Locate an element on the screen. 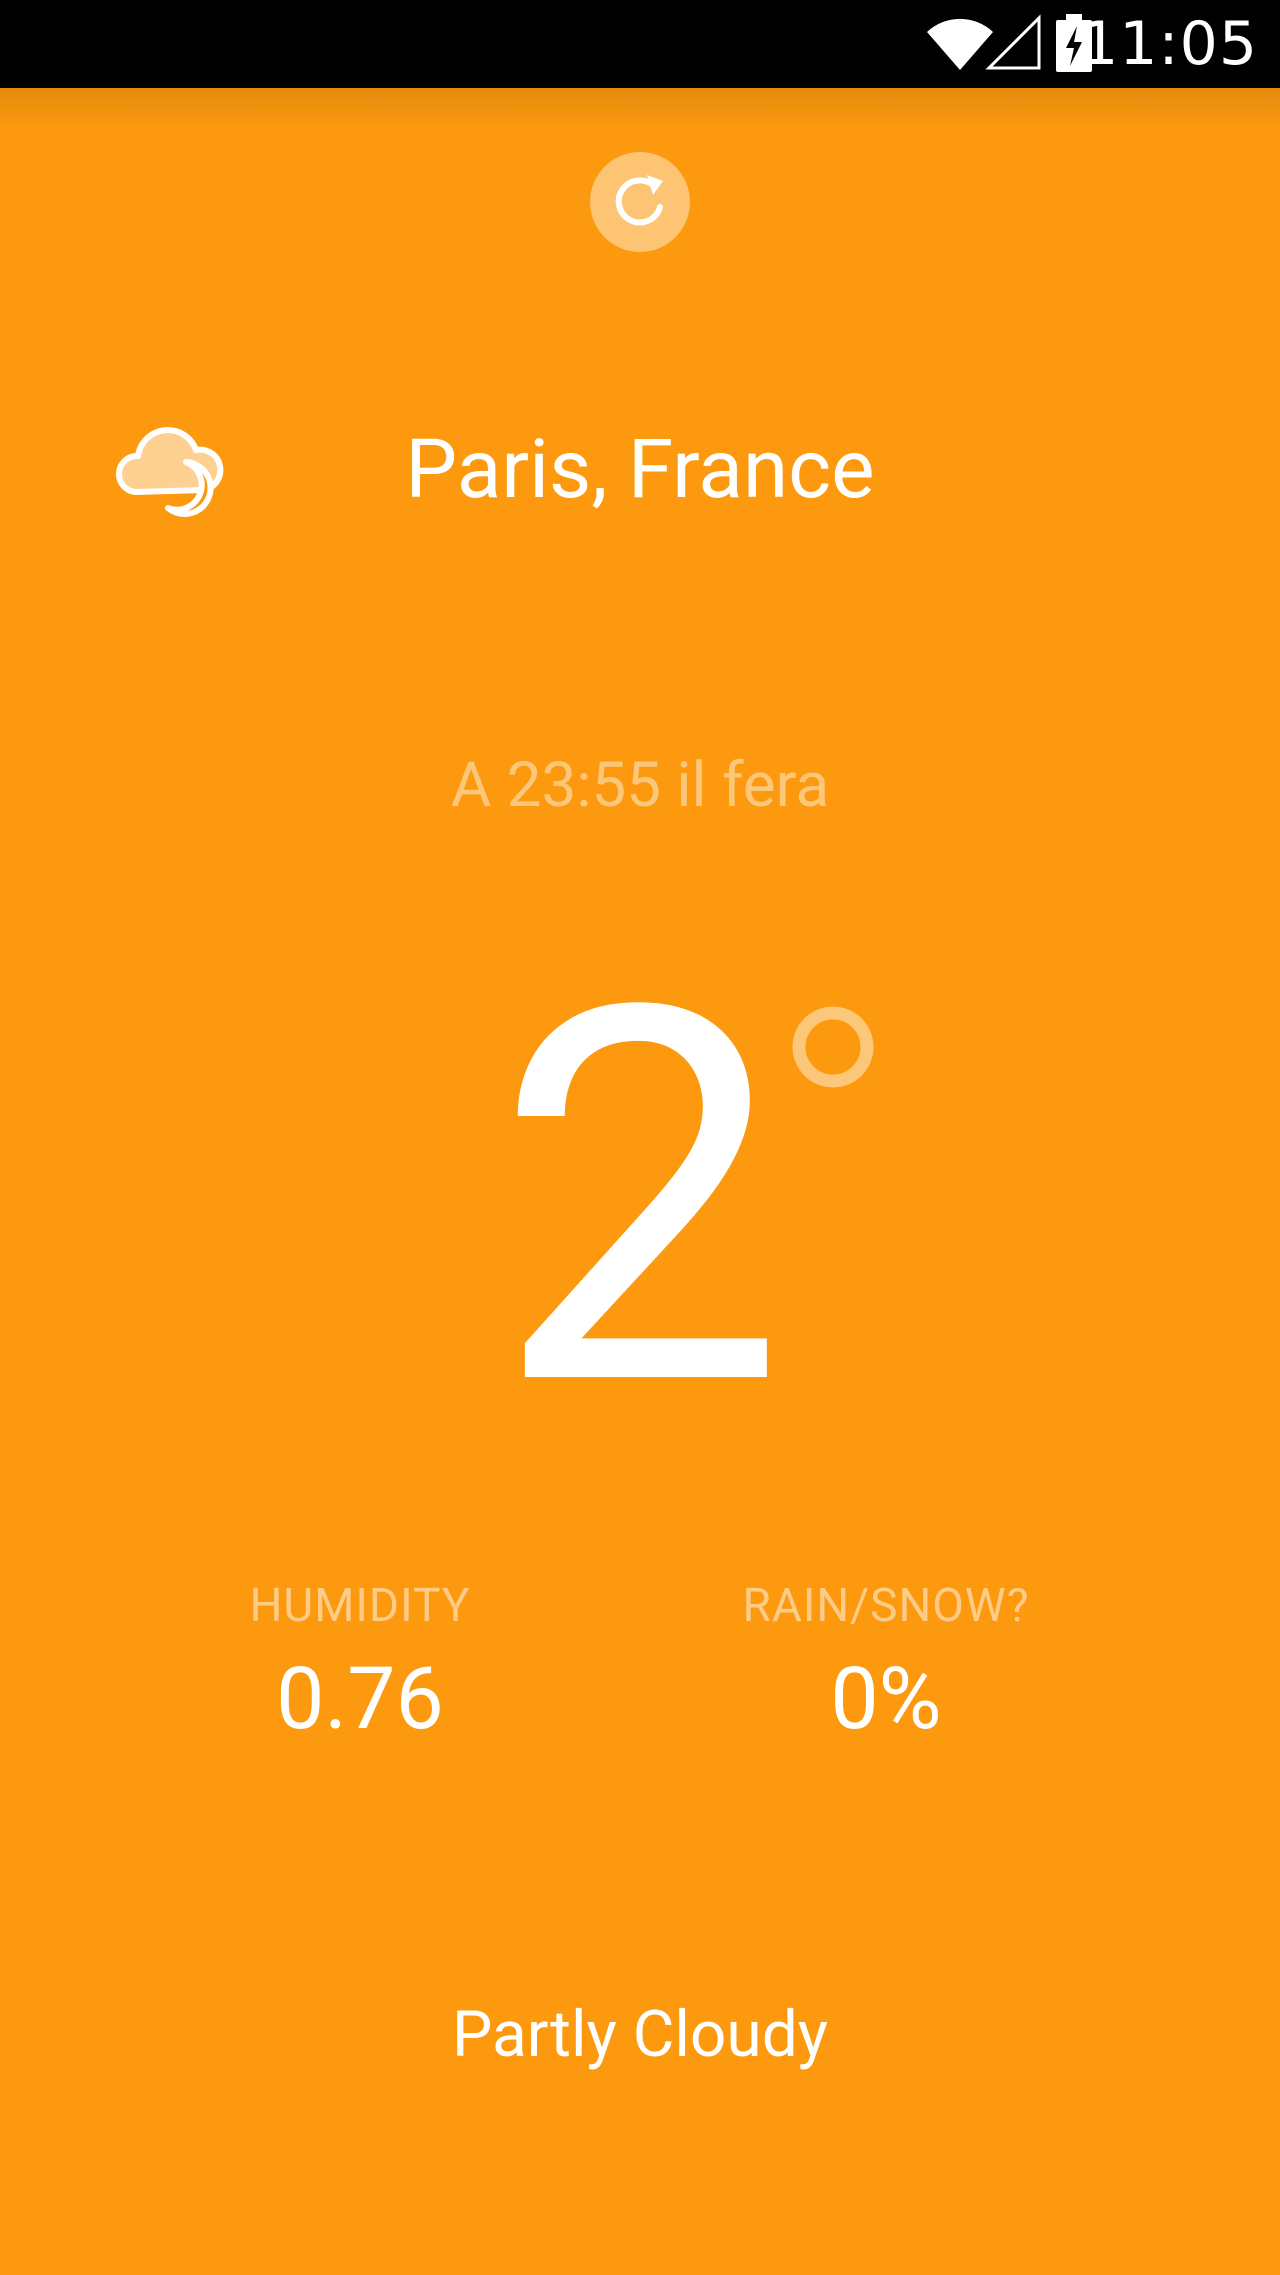 This screenshot has height=2275, width=1280. precipitation-block: RAIN/SNOW? 0% is located at coordinates (886, 1664).